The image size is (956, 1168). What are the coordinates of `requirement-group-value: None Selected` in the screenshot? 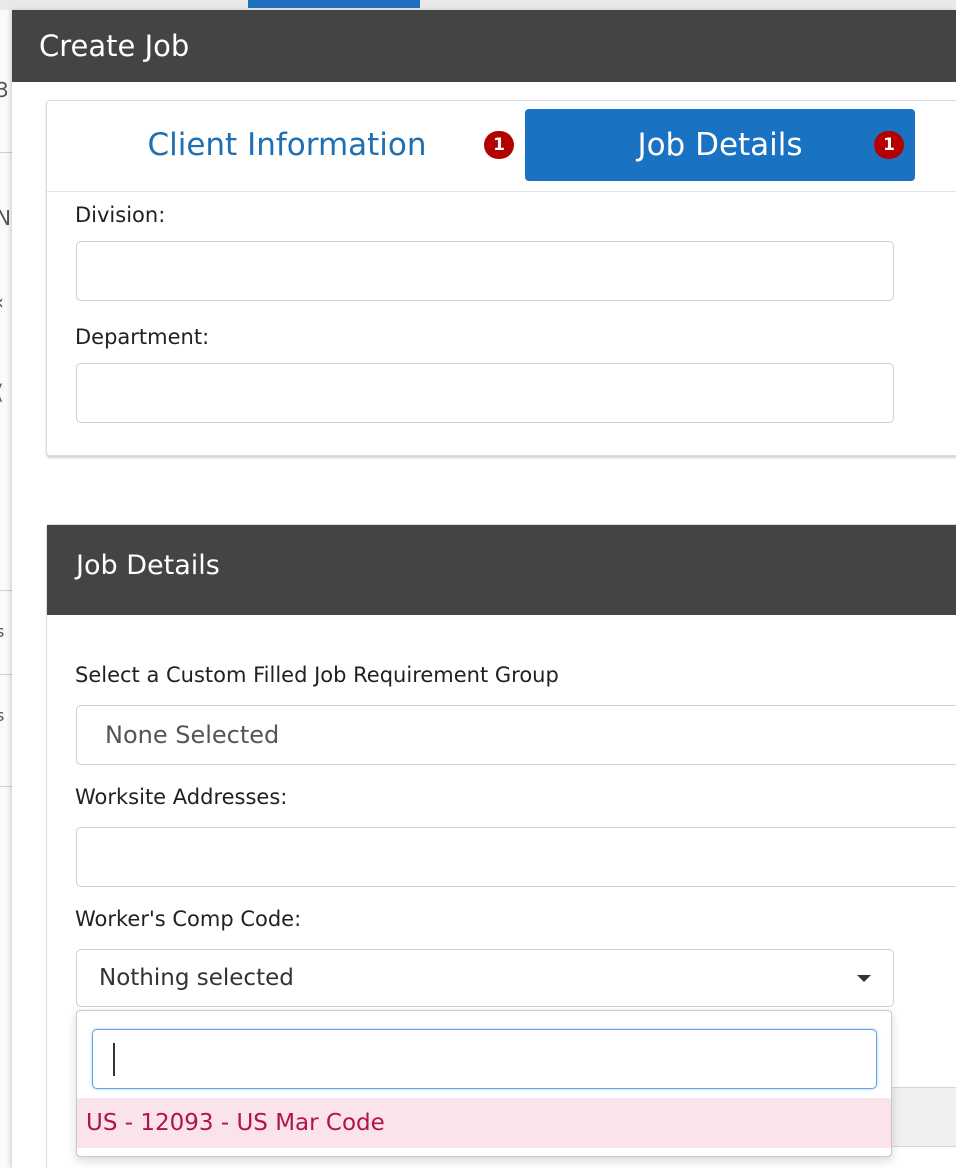 It's located at (192, 735).